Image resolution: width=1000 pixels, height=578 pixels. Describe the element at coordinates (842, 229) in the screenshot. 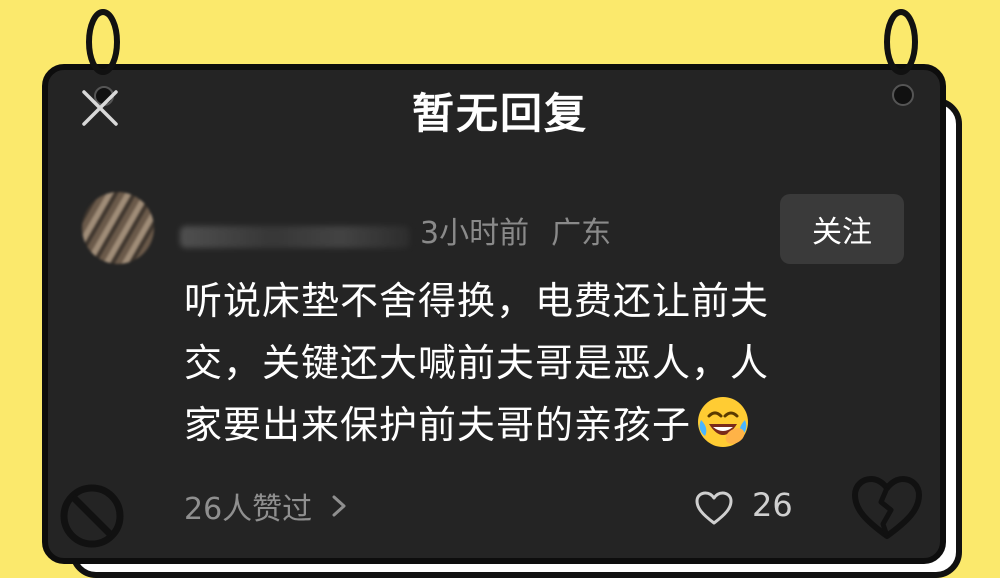

I see `follow-button: 关注` at that location.